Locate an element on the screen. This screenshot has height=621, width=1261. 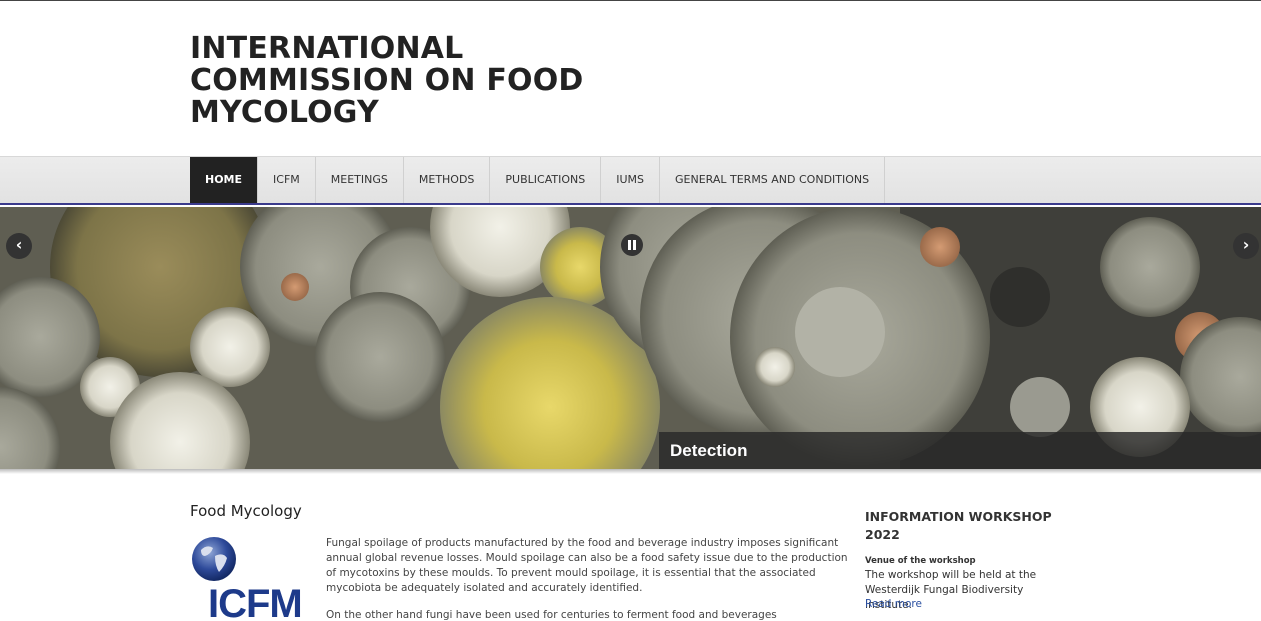
nav-item-meetings: MEETINGS is located at coordinates (360, 180).